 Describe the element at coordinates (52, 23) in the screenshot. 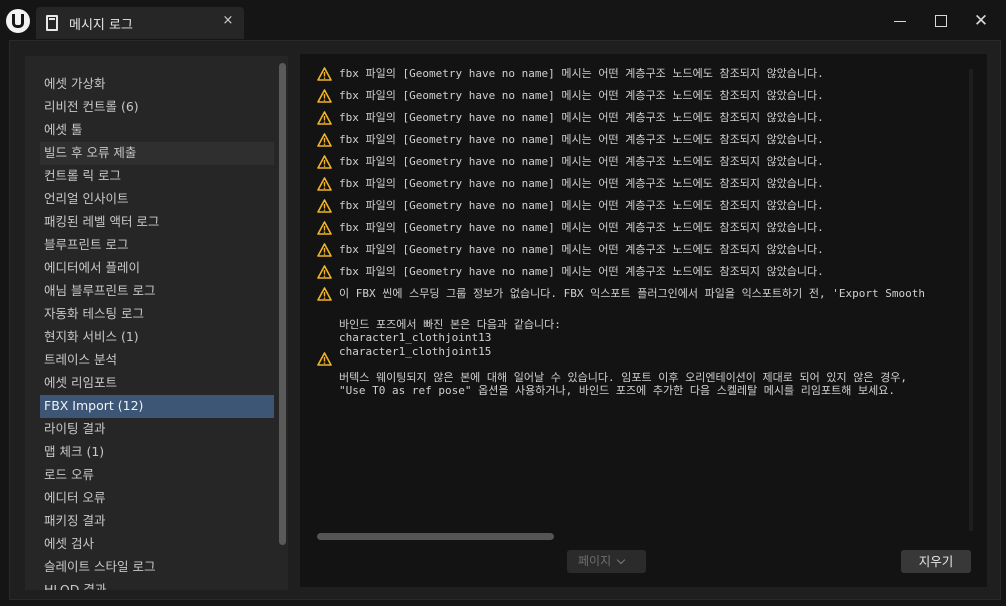

I see `log-document-icon` at that location.